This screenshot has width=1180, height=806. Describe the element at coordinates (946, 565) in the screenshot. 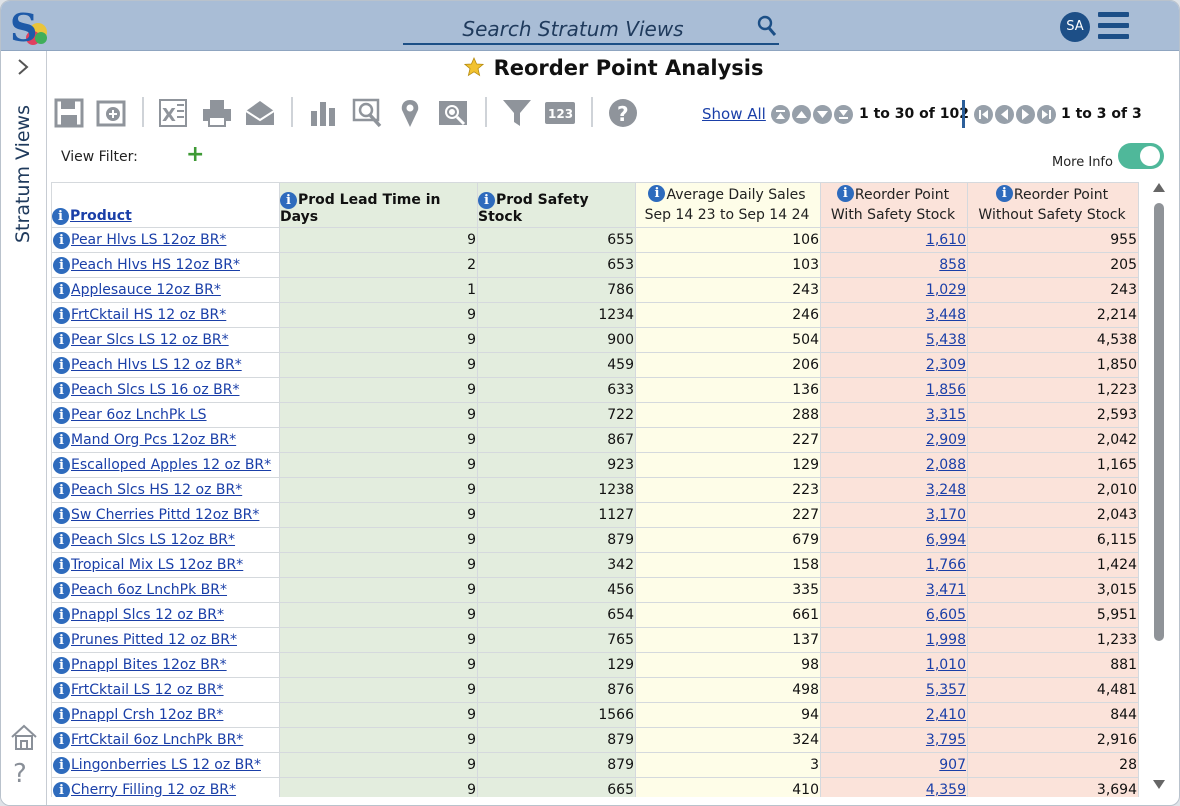

I see `reorder-point-link: 1,766` at that location.